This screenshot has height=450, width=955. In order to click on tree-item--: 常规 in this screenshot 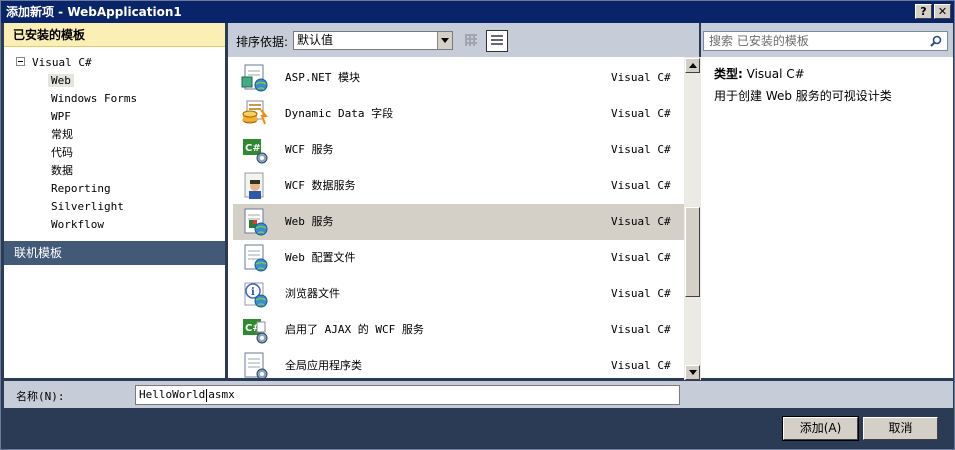, I will do `click(62, 135)`.